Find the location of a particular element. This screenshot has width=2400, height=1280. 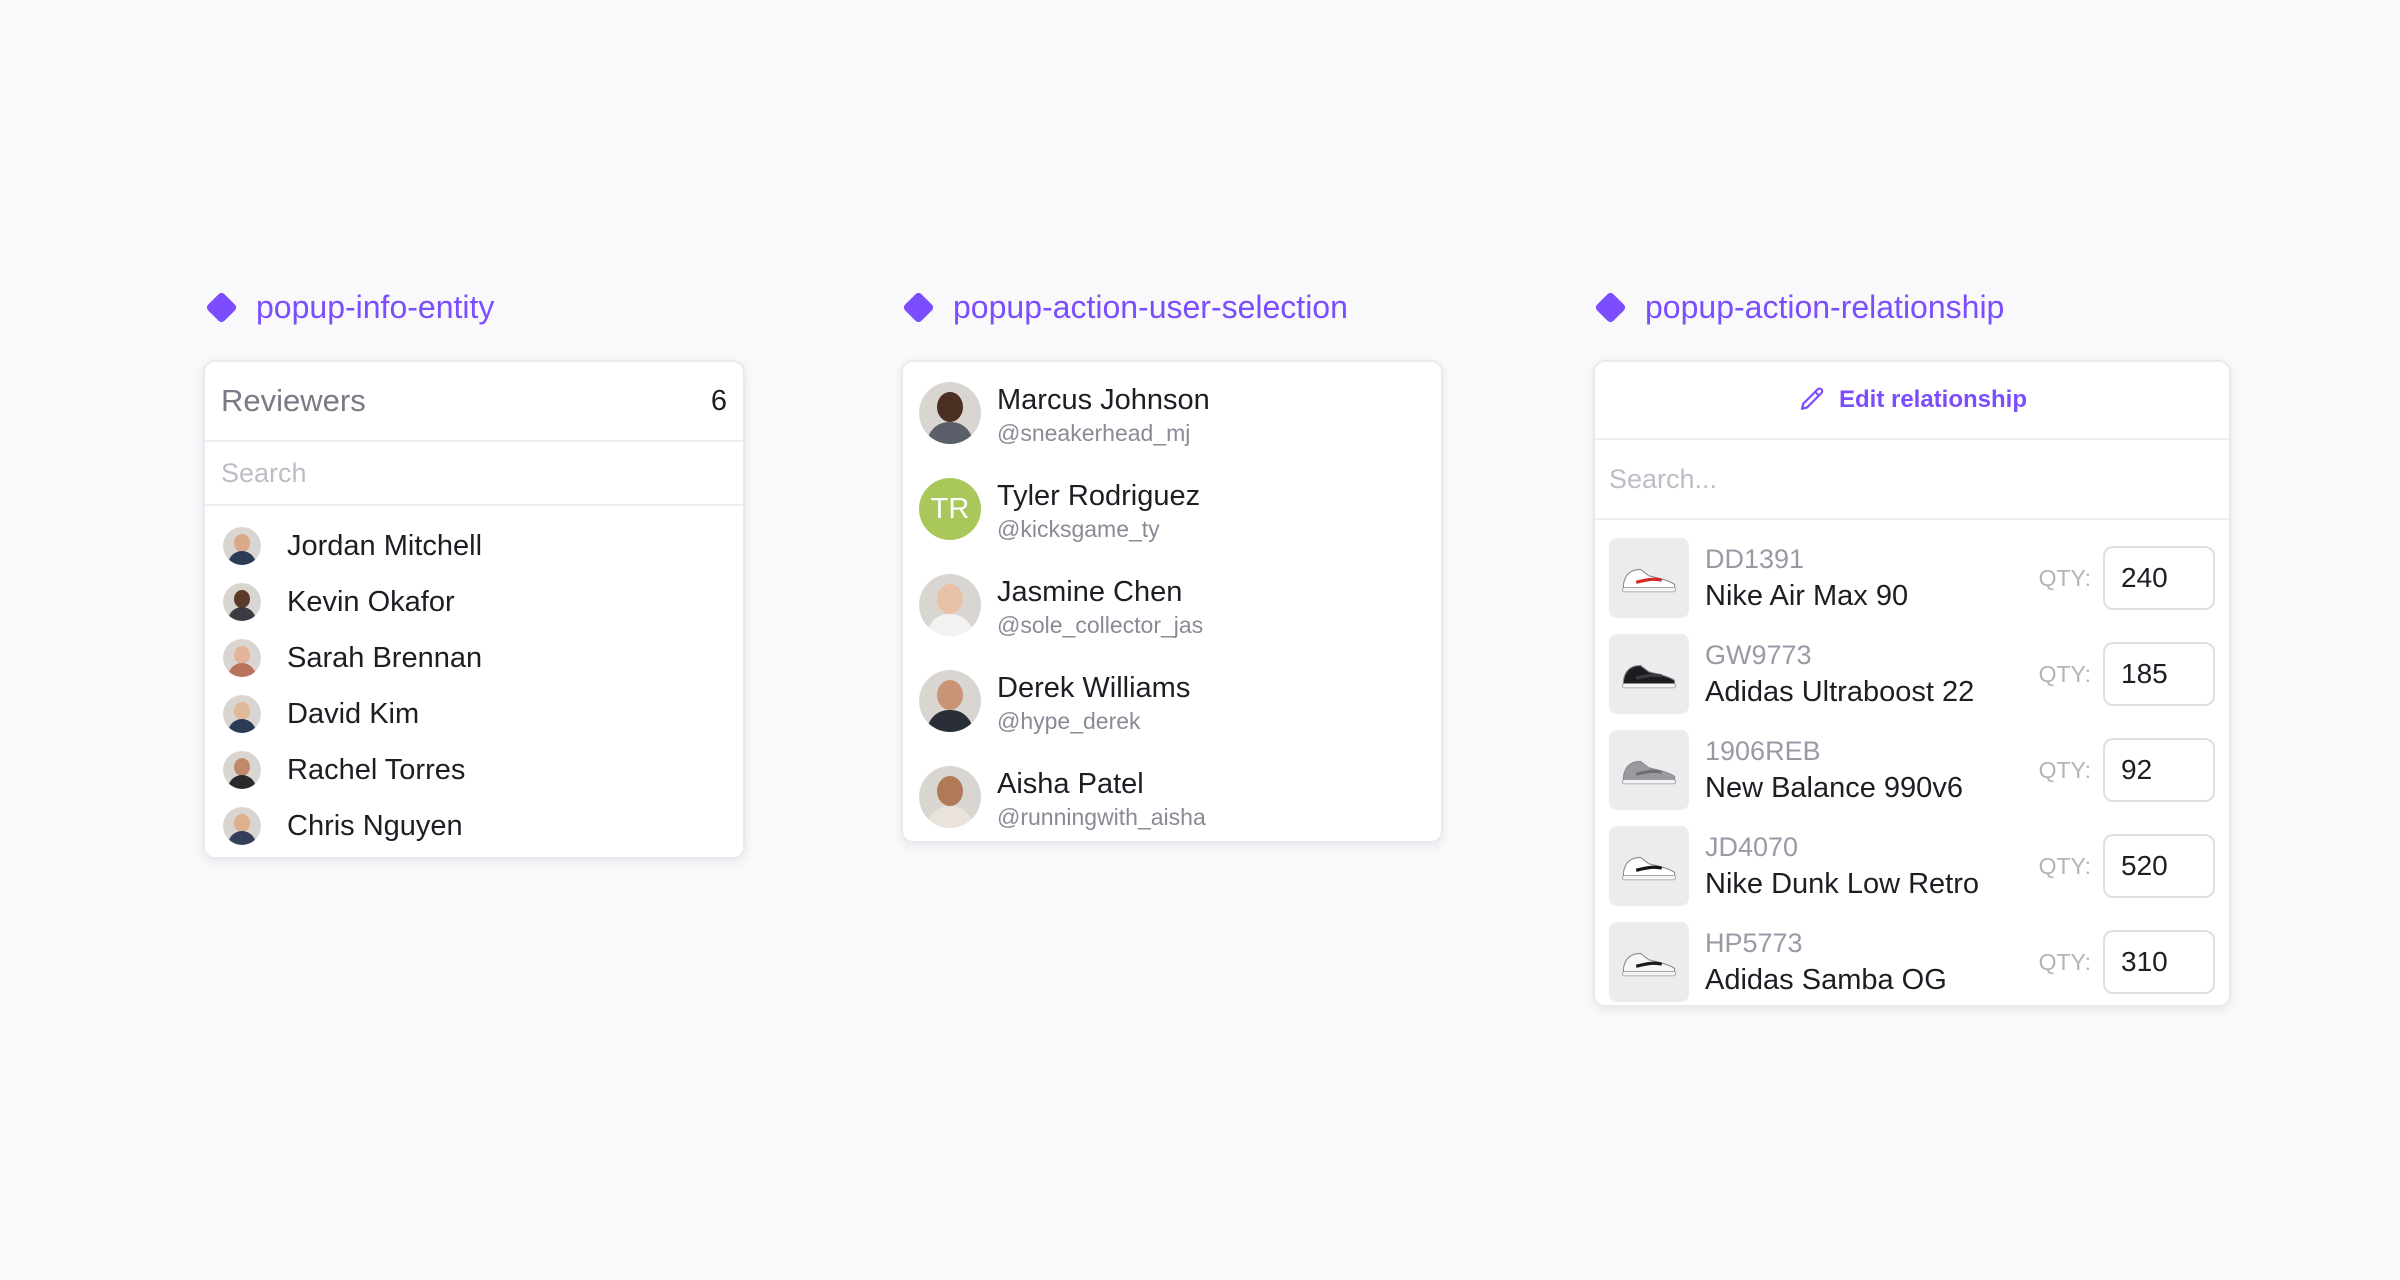

product-sku: GW9773 is located at coordinates (1758, 655).